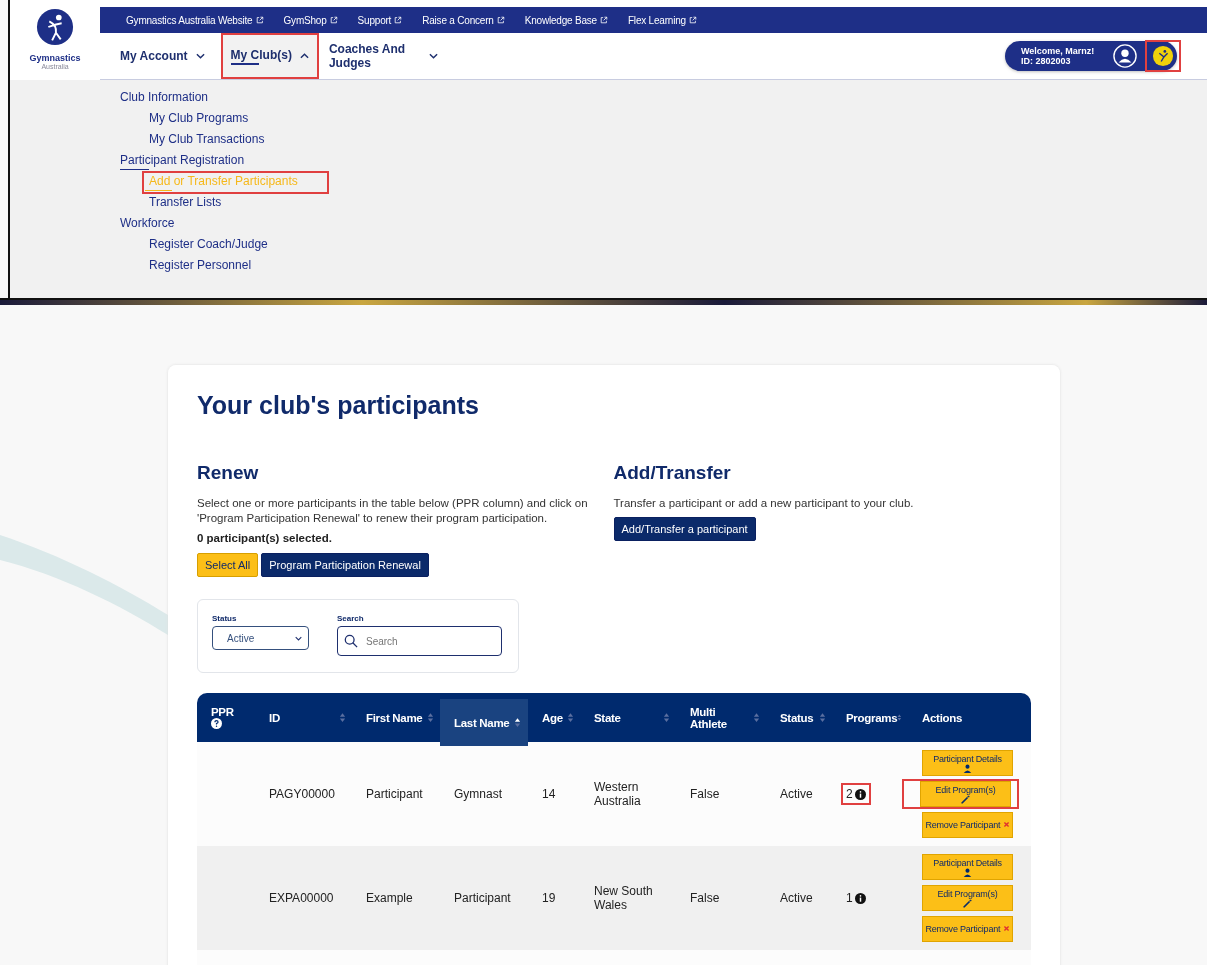 The image size is (1207, 965). What do you see at coordinates (662, 20) in the screenshot?
I see `external-link: Flex Learning` at bounding box center [662, 20].